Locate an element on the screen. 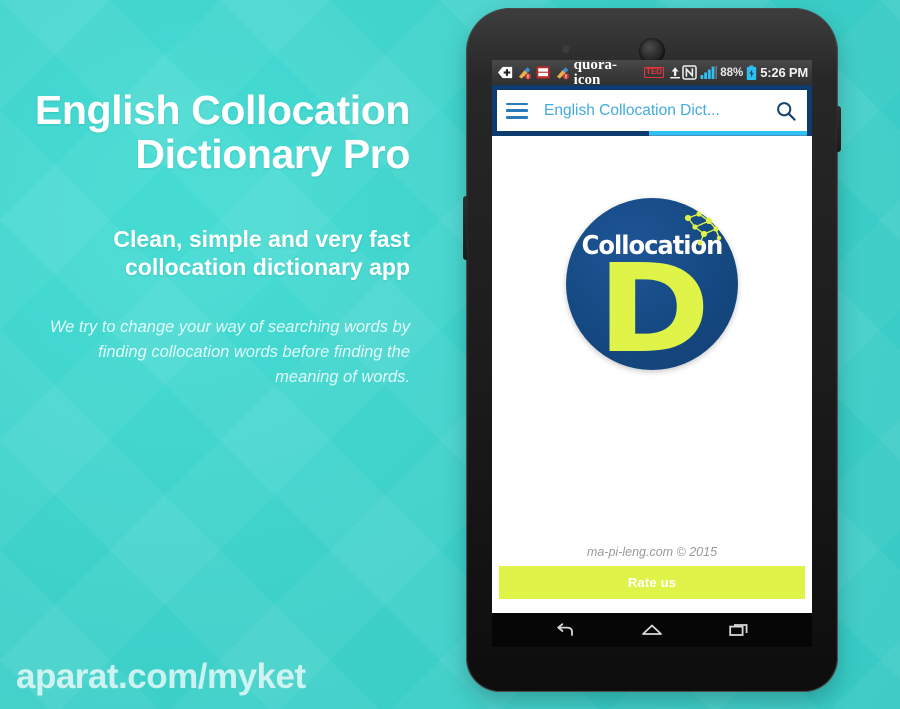  recent-apps-icon is located at coordinates (739, 630).